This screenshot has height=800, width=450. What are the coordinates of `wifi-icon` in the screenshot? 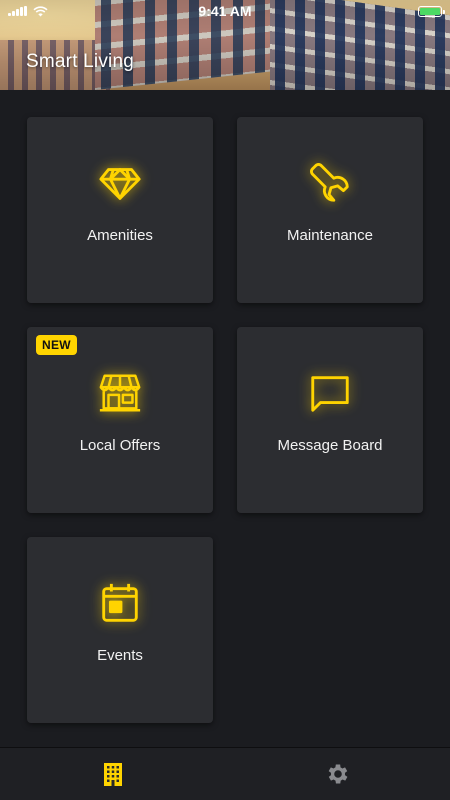 It's located at (40, 10).